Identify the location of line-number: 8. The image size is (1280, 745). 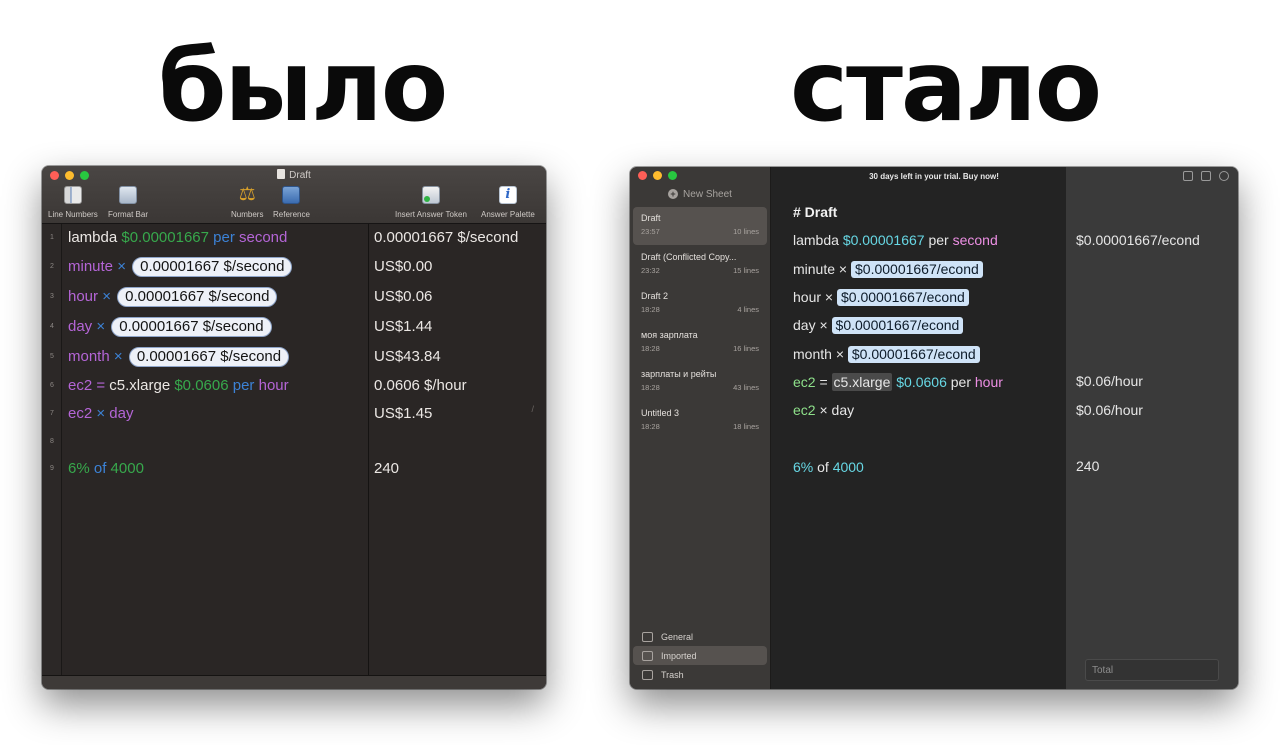
(52, 441).